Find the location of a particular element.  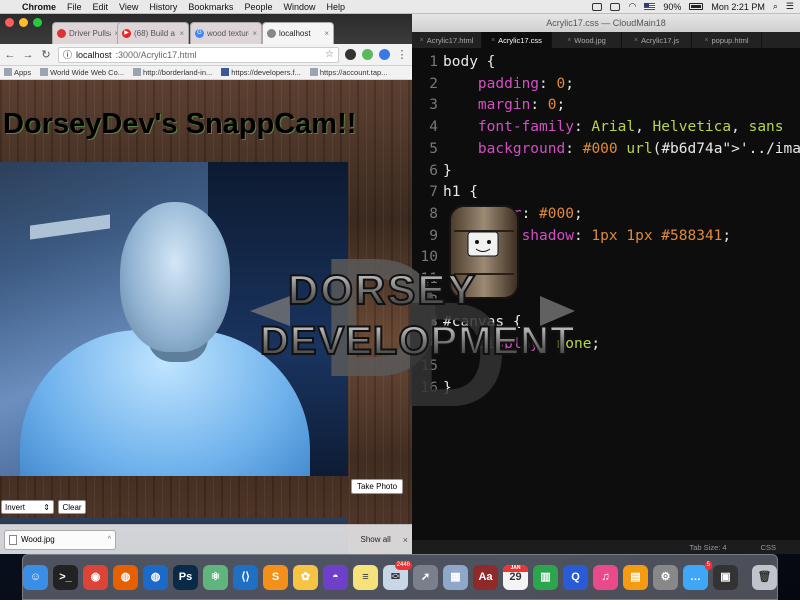

messages-icon: … 5 is located at coordinates (697, 575).